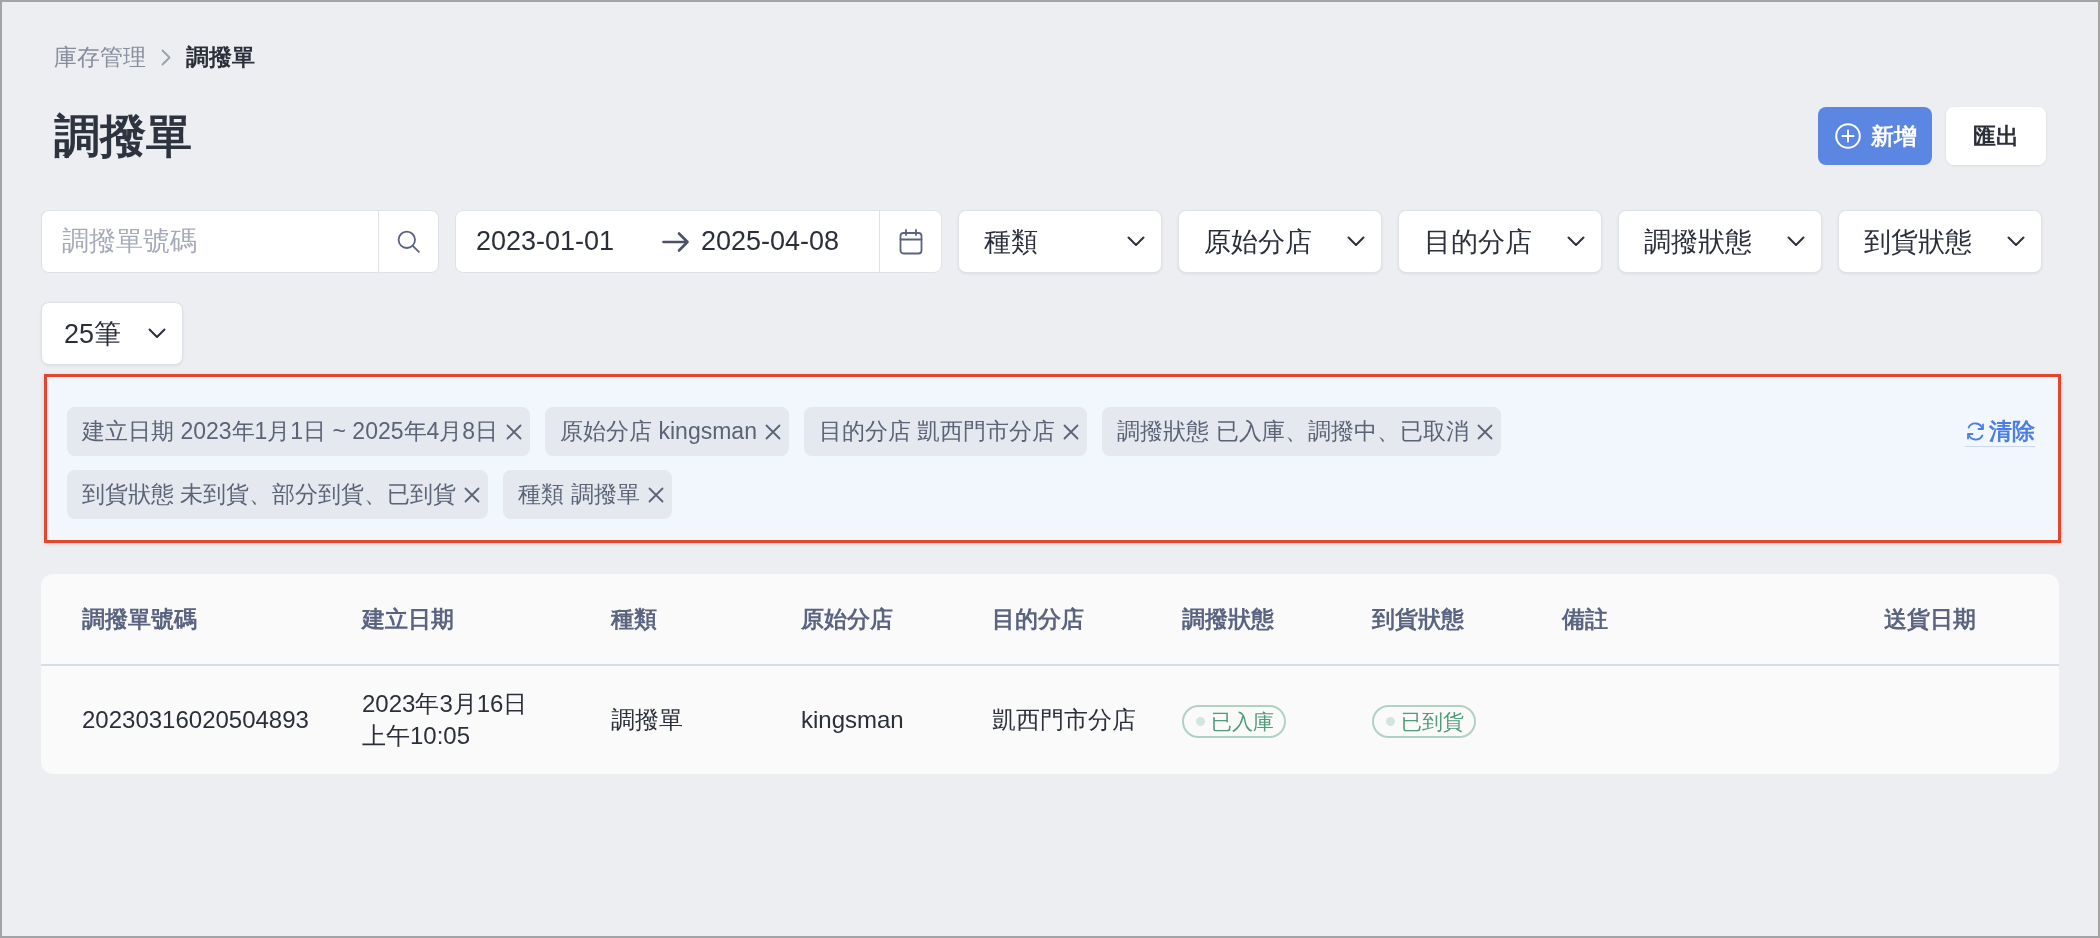 Image resolution: width=2100 pixels, height=938 pixels. Describe the element at coordinates (220, 57) in the screenshot. I see `breadcrumb-item: 調撥單` at that location.